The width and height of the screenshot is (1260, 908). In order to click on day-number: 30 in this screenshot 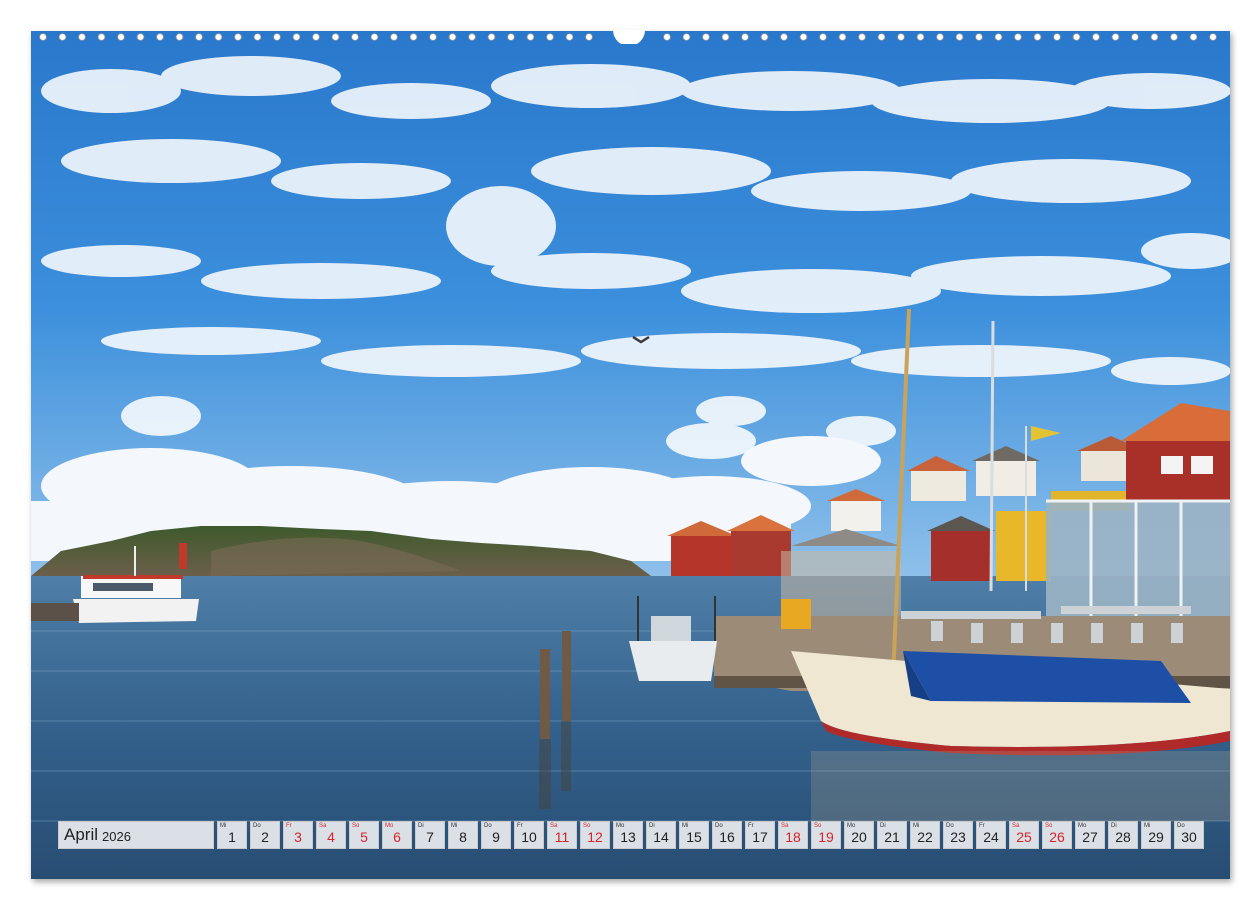, I will do `click(1189, 837)`.